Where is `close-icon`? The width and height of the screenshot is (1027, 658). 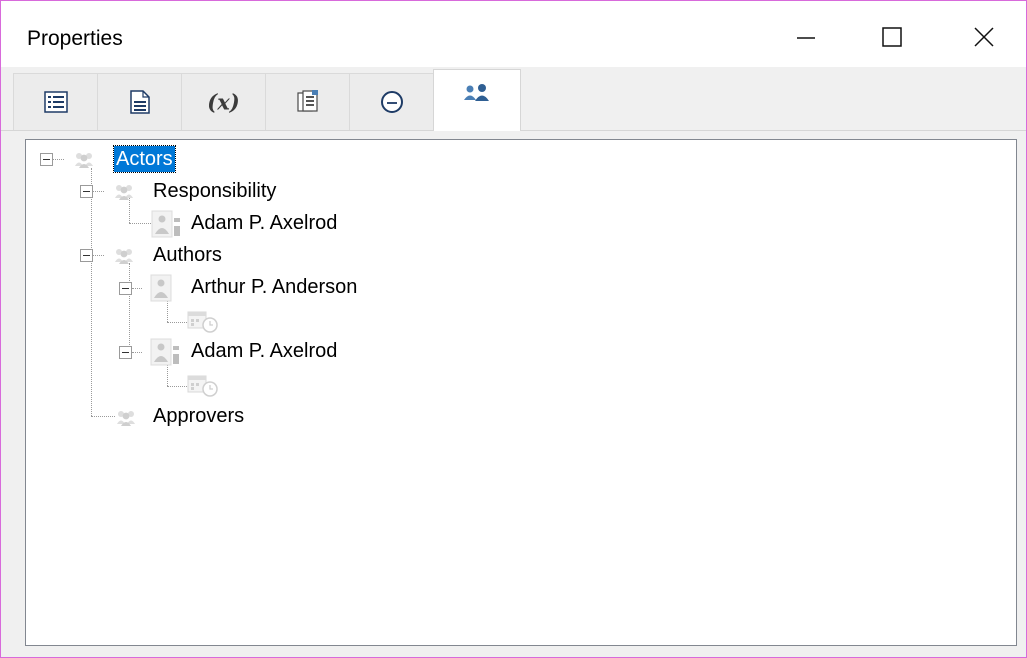 close-icon is located at coordinates (984, 37).